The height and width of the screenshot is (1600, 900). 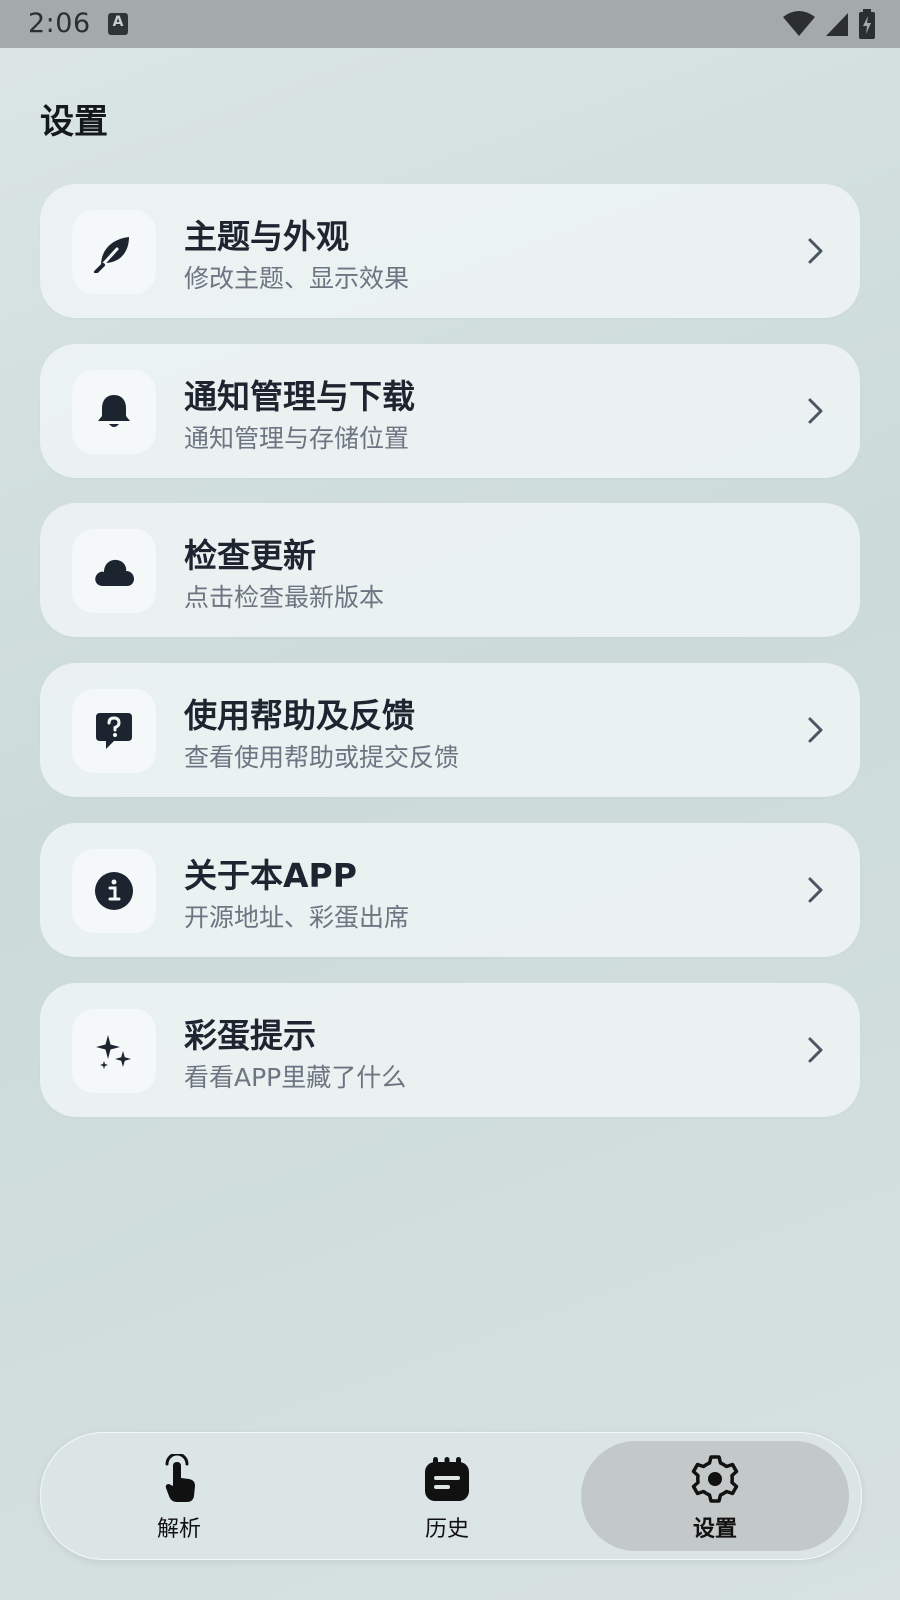 What do you see at coordinates (297, 278) in the screenshot?
I see `settings-item-subtitle: 修改主题、显示效果` at bounding box center [297, 278].